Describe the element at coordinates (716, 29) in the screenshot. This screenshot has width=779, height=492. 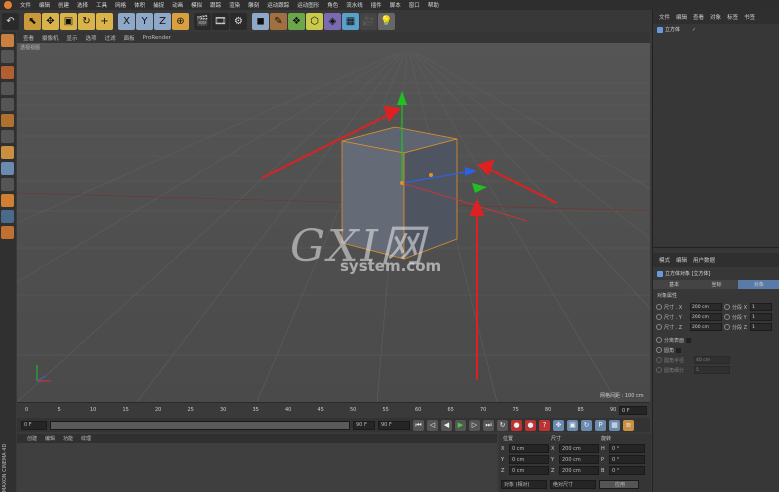
I see `object-row-cube: 立方体 ✓` at that location.